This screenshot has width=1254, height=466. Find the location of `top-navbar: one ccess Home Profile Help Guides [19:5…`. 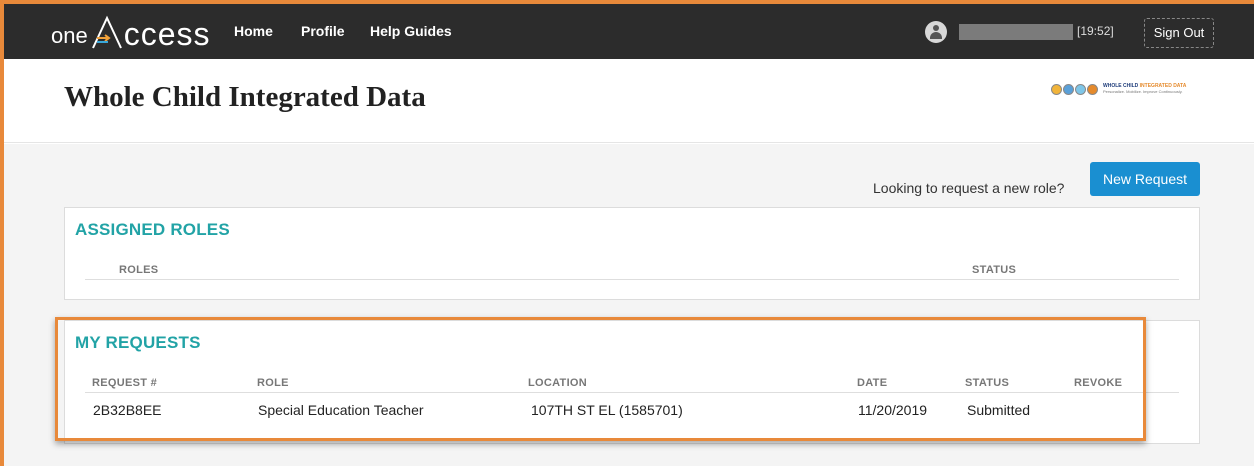

top-navbar: one ccess Home Profile Help Guides [19:5… is located at coordinates (629, 31).